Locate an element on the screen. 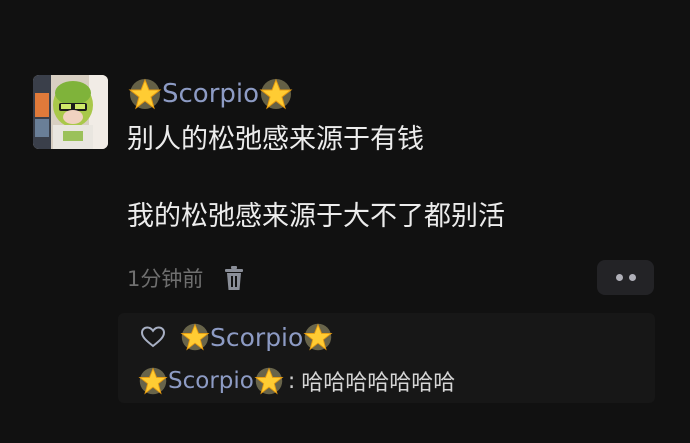 Image resolution: width=690 pixels, height=443 pixels. comment-meta: 1分钟前 is located at coordinates (186, 278).